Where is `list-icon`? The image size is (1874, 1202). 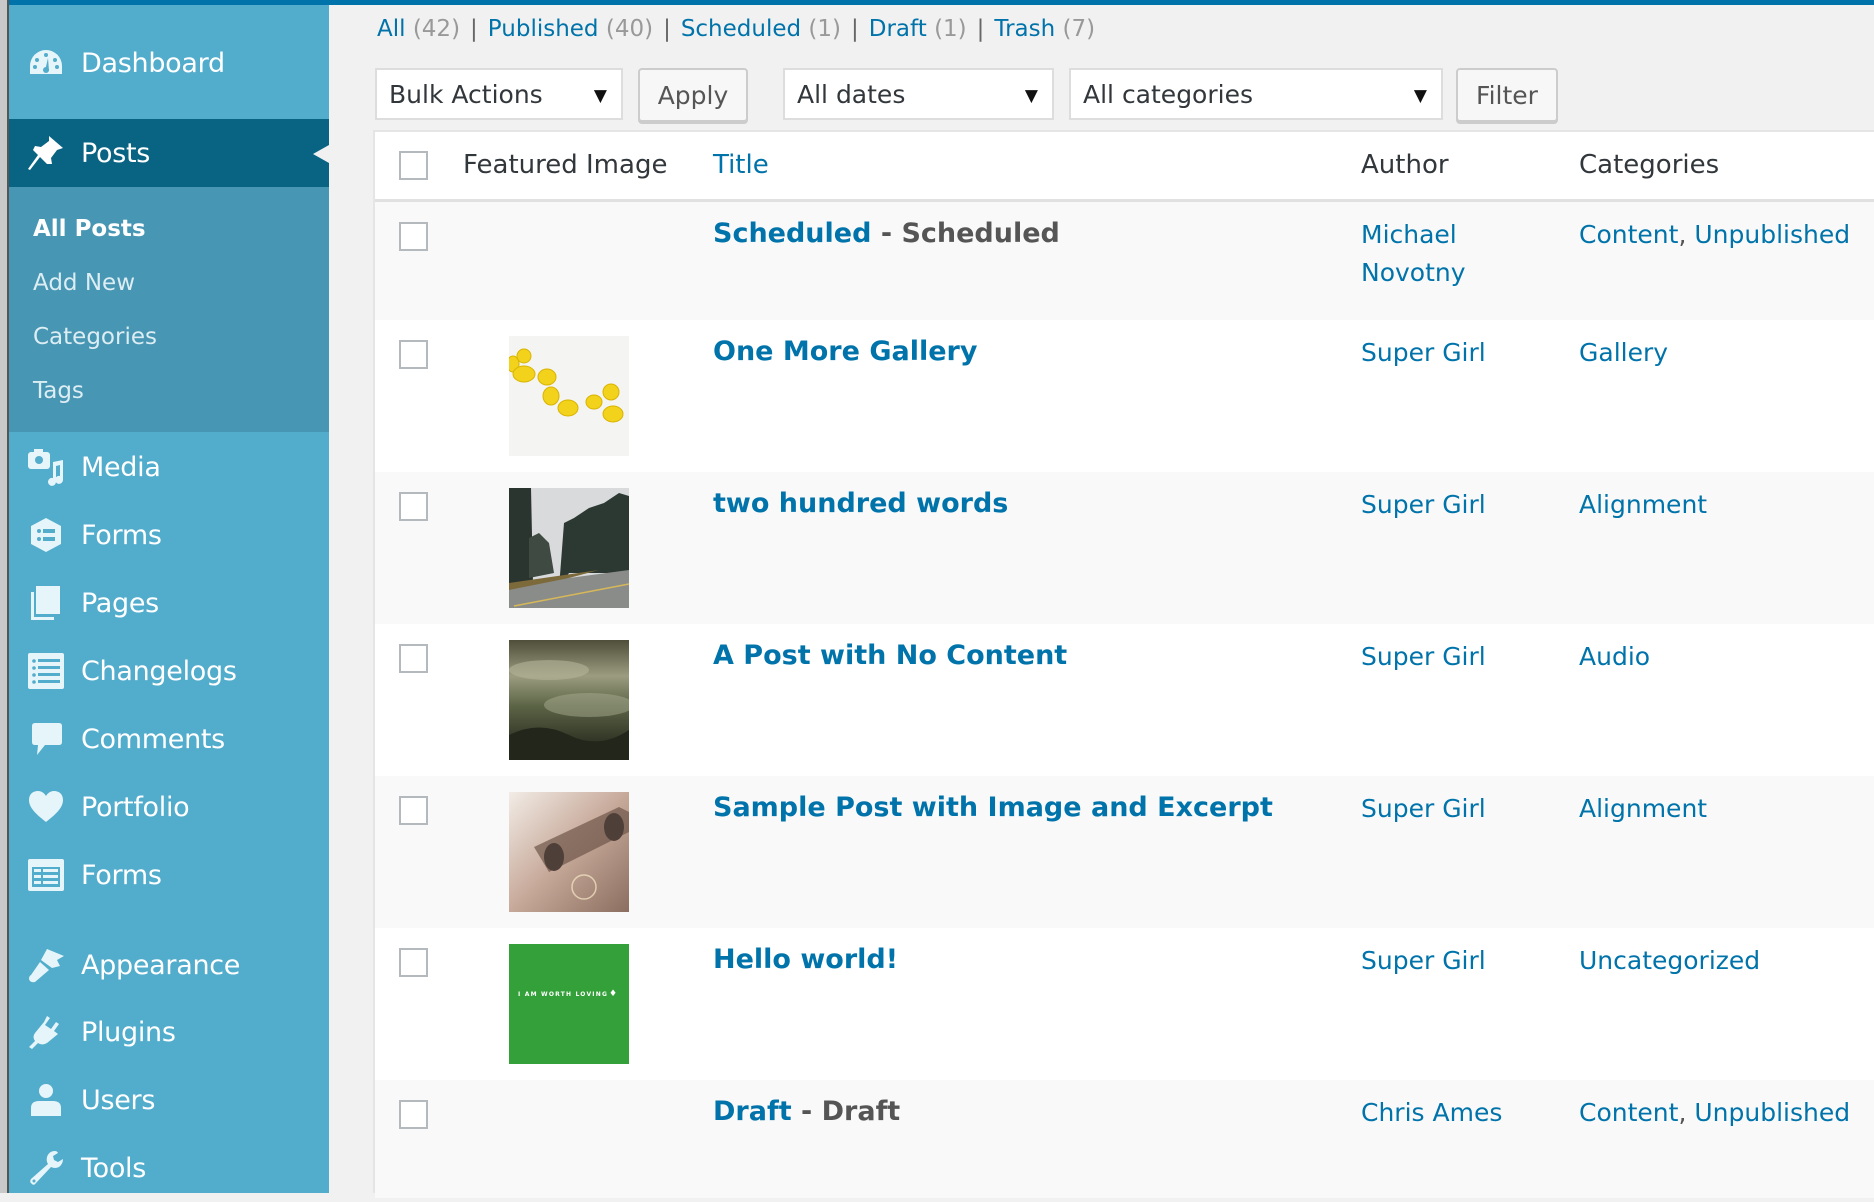
list-icon is located at coordinates (46, 671).